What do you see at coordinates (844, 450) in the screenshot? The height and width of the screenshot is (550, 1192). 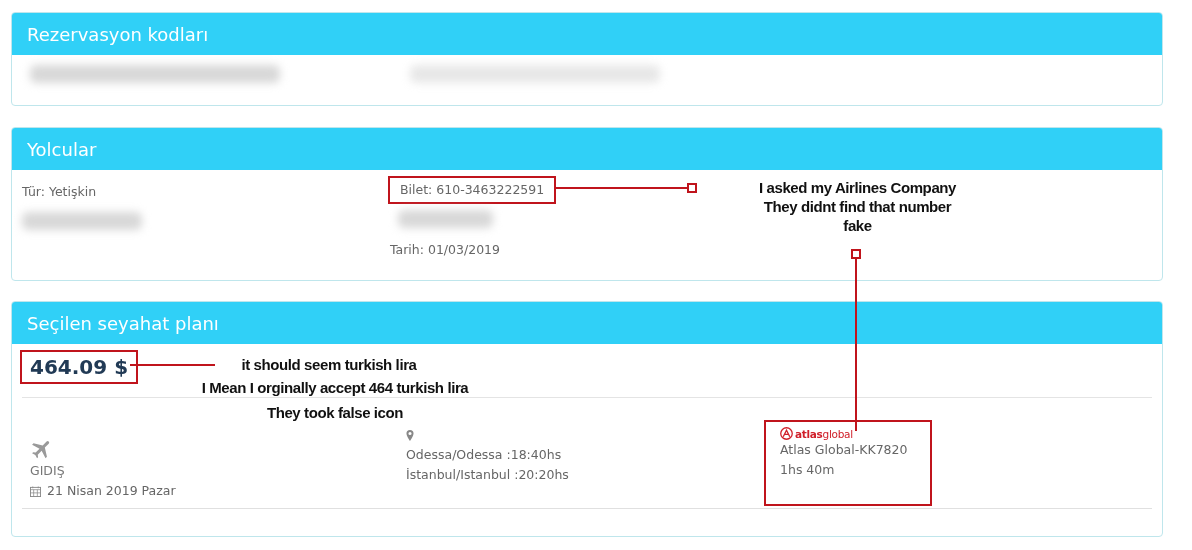 I see `flight-number: Atlas Global-KK7820` at bounding box center [844, 450].